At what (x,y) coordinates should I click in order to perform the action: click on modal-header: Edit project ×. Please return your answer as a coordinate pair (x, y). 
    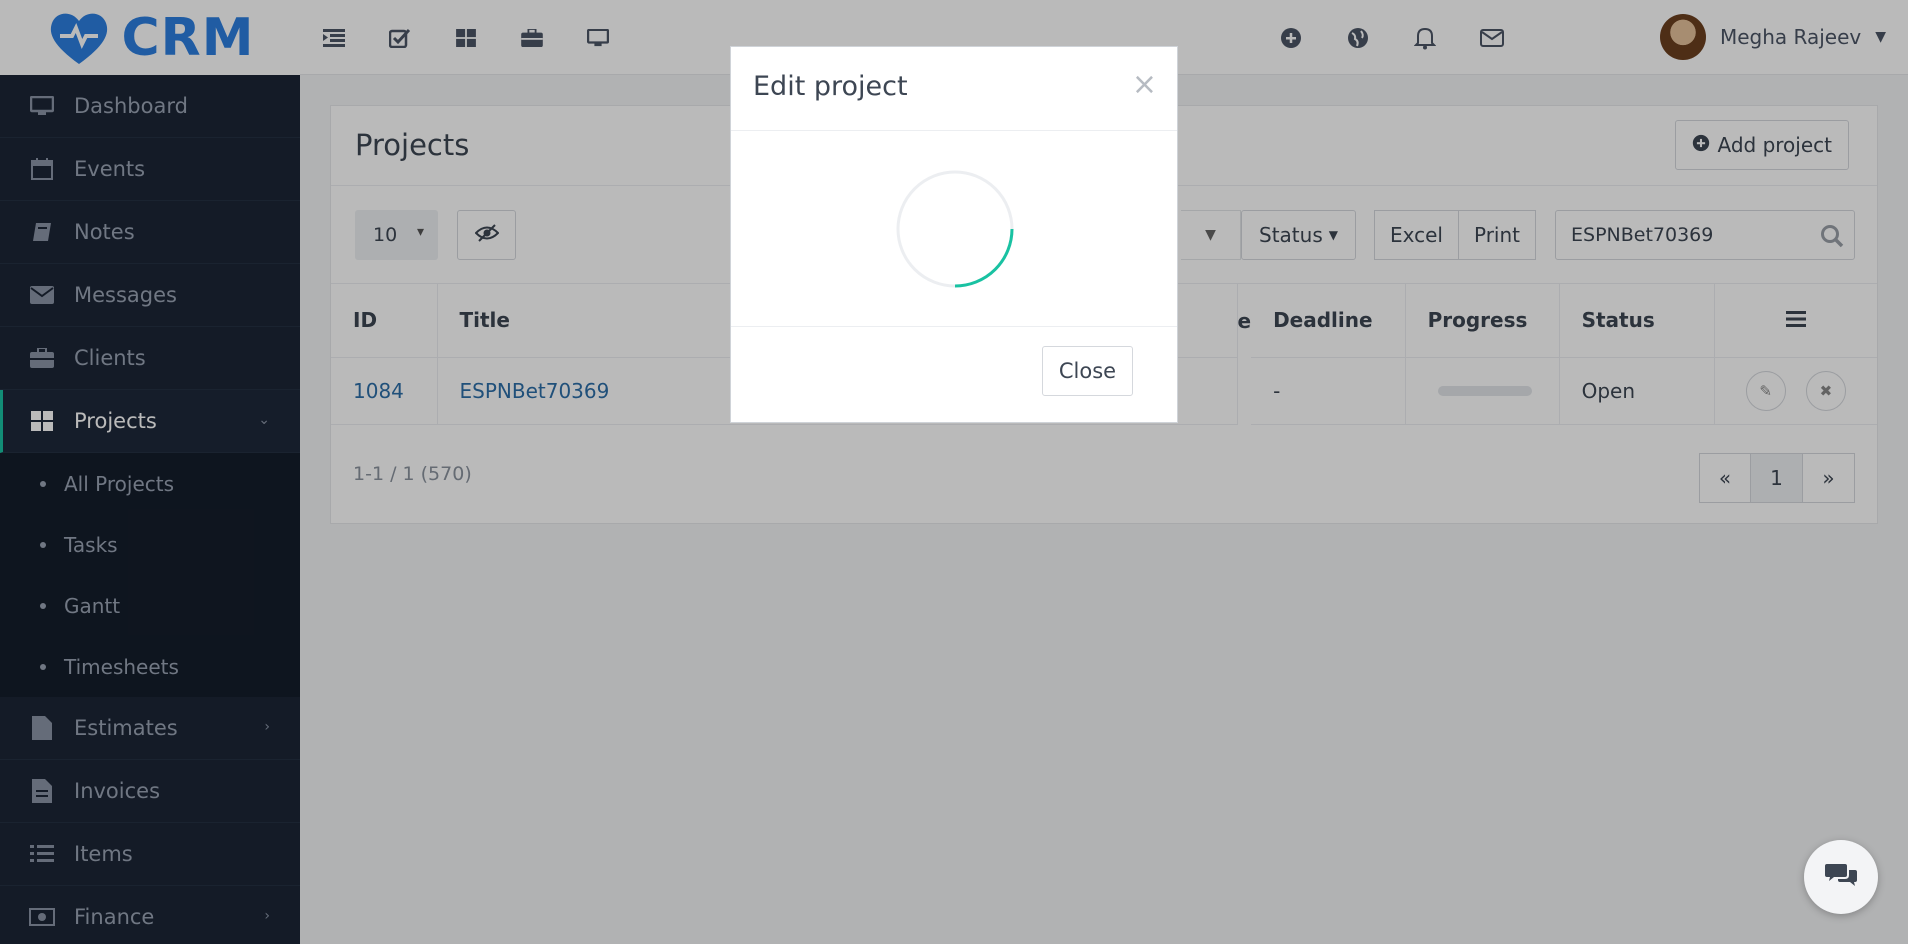
    Looking at the image, I should click on (954, 89).